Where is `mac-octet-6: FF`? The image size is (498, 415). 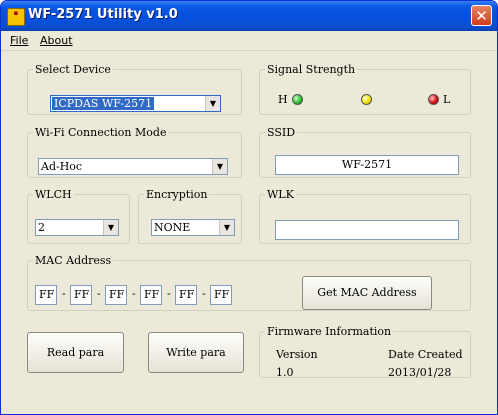 mac-octet-6: FF is located at coordinates (221, 295).